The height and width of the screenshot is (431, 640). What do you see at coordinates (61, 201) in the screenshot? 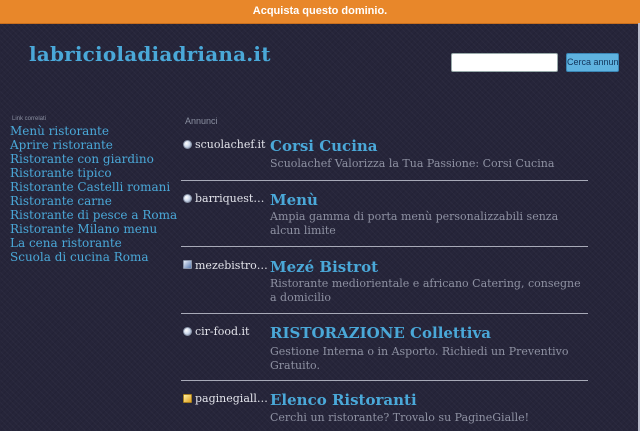
I see `related-link: Ristorante carne` at bounding box center [61, 201].